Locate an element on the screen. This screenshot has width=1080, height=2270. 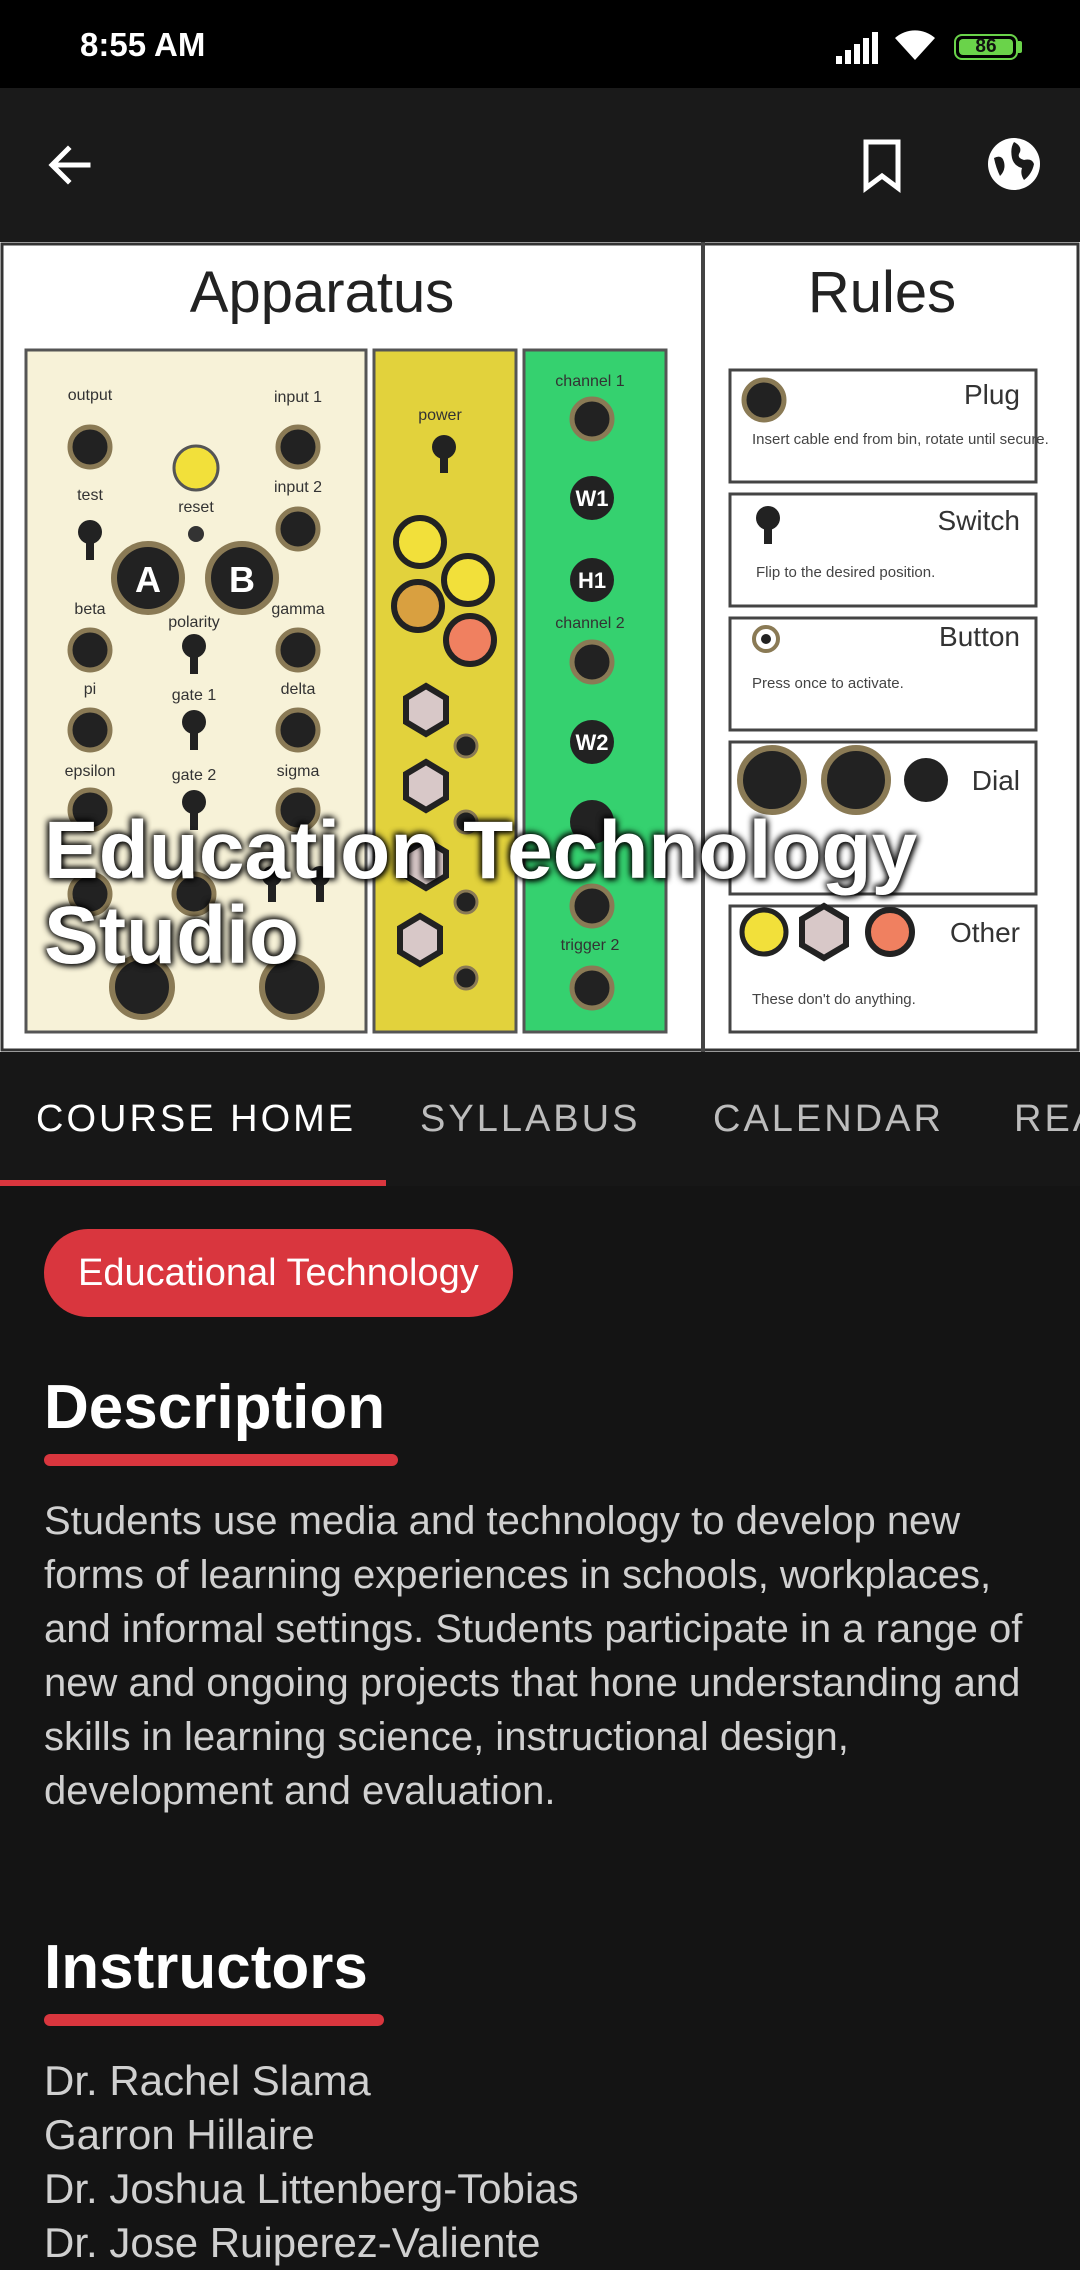
course-tabs: COURSE HOME SYLLABUS CALENDAR REA is located at coordinates (540, 1119).